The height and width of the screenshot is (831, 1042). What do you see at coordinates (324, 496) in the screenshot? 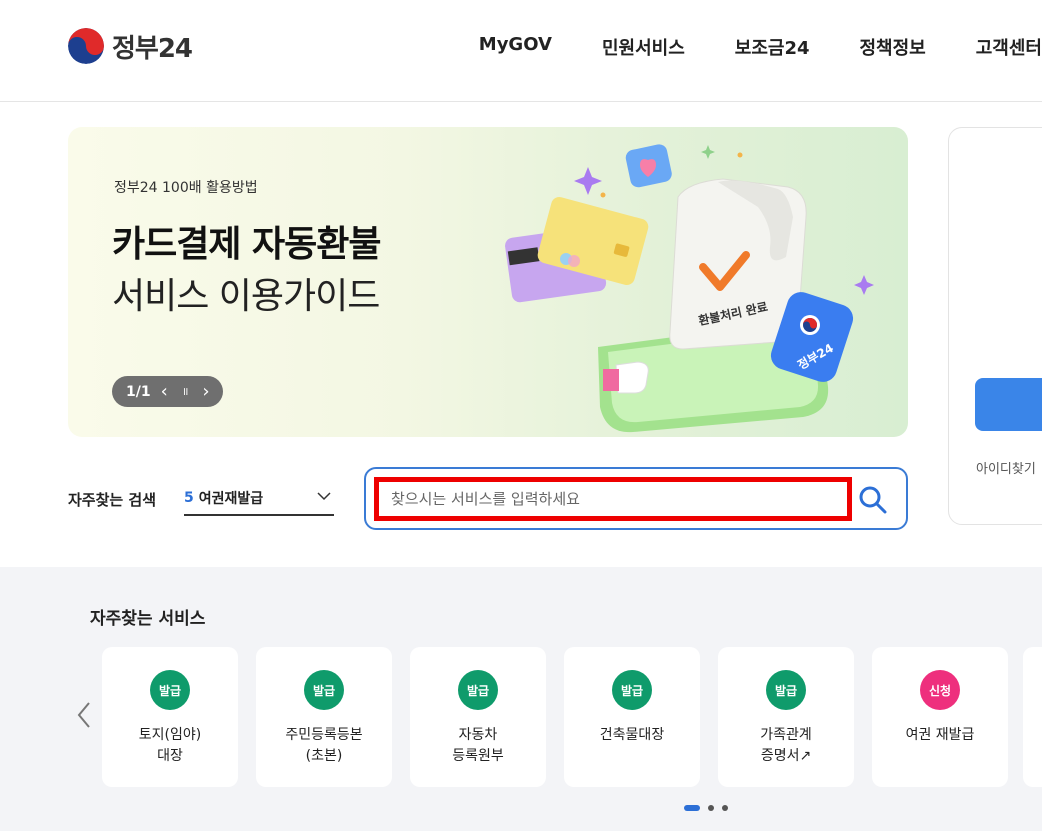
I see `chevron-down-icon` at bounding box center [324, 496].